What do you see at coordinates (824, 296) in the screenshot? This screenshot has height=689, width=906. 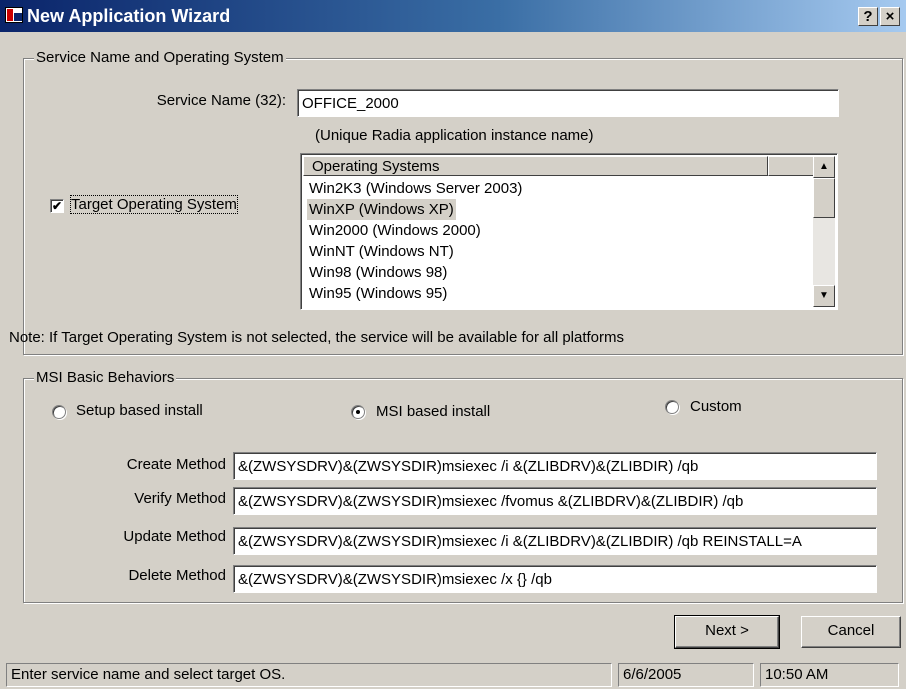 I see `scroll-down-icon: ▼` at bounding box center [824, 296].